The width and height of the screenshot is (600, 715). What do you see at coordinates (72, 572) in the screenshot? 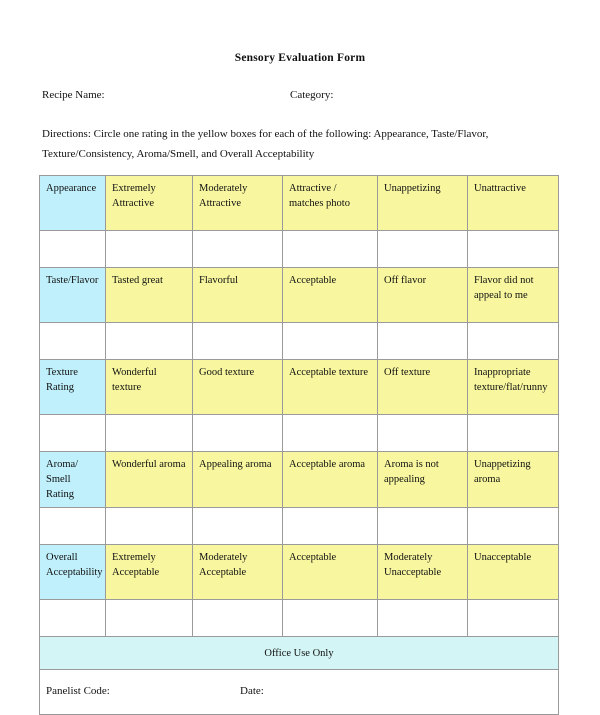
I see `row-label-overall-acceptability: Overall Acceptability` at bounding box center [72, 572].